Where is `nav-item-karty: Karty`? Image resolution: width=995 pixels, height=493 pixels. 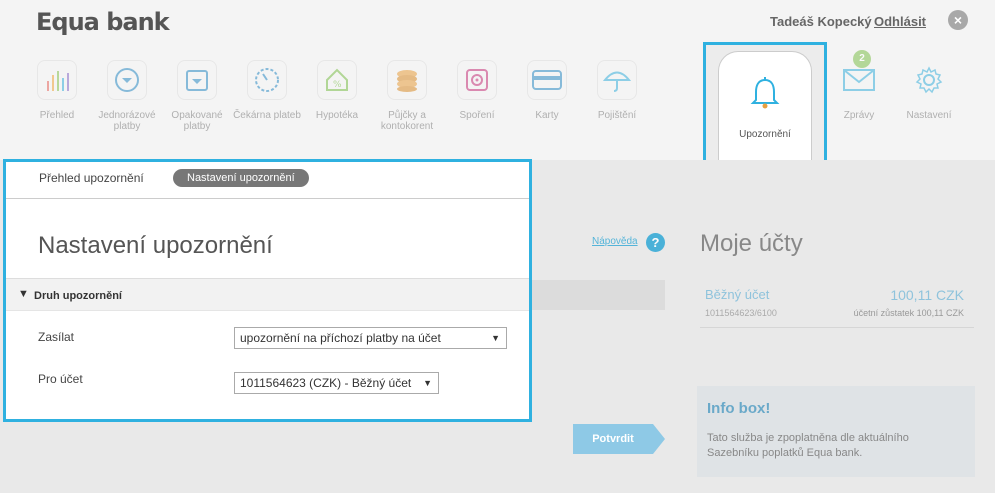
nav-item-karty: Karty is located at coordinates (547, 90).